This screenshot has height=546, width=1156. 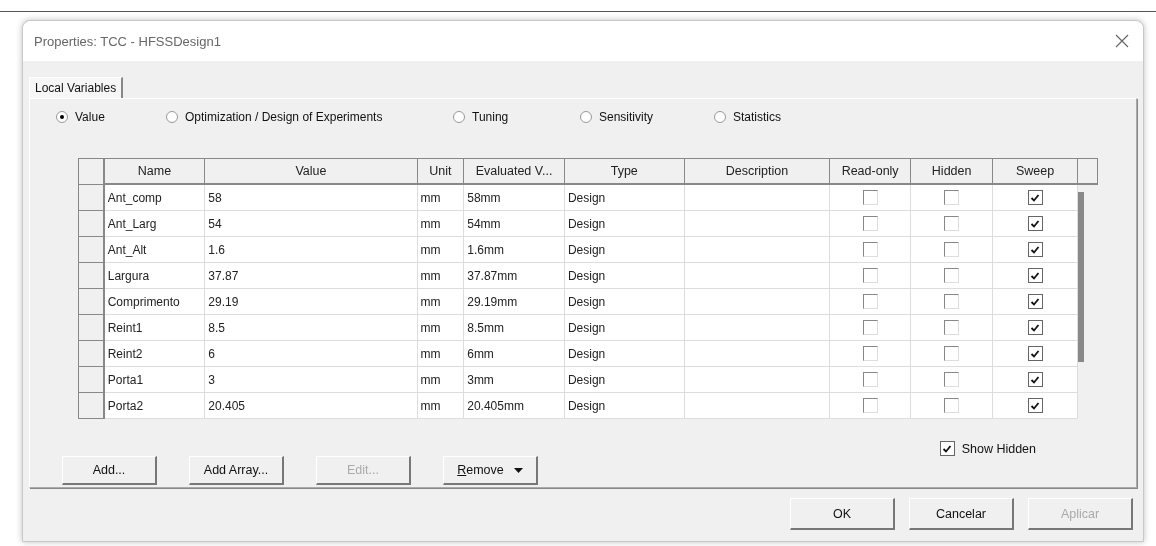 What do you see at coordinates (111, 117) in the screenshot?
I see `radio-option: Value` at bounding box center [111, 117].